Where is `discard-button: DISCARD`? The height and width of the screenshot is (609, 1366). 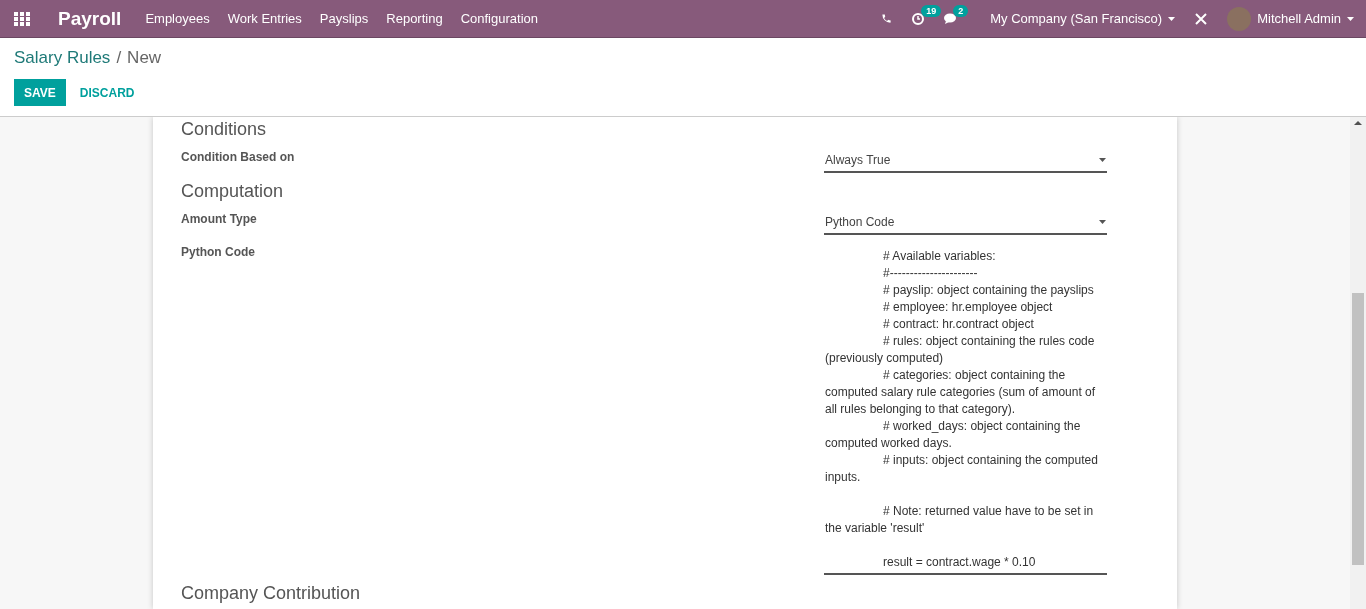
discard-button: DISCARD is located at coordinates (107, 92).